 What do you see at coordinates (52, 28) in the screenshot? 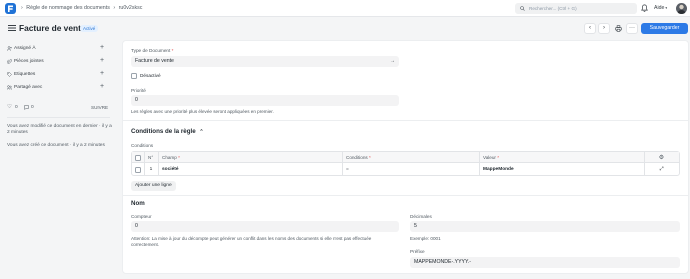
I see `page-title: Facture de vente` at bounding box center [52, 28].